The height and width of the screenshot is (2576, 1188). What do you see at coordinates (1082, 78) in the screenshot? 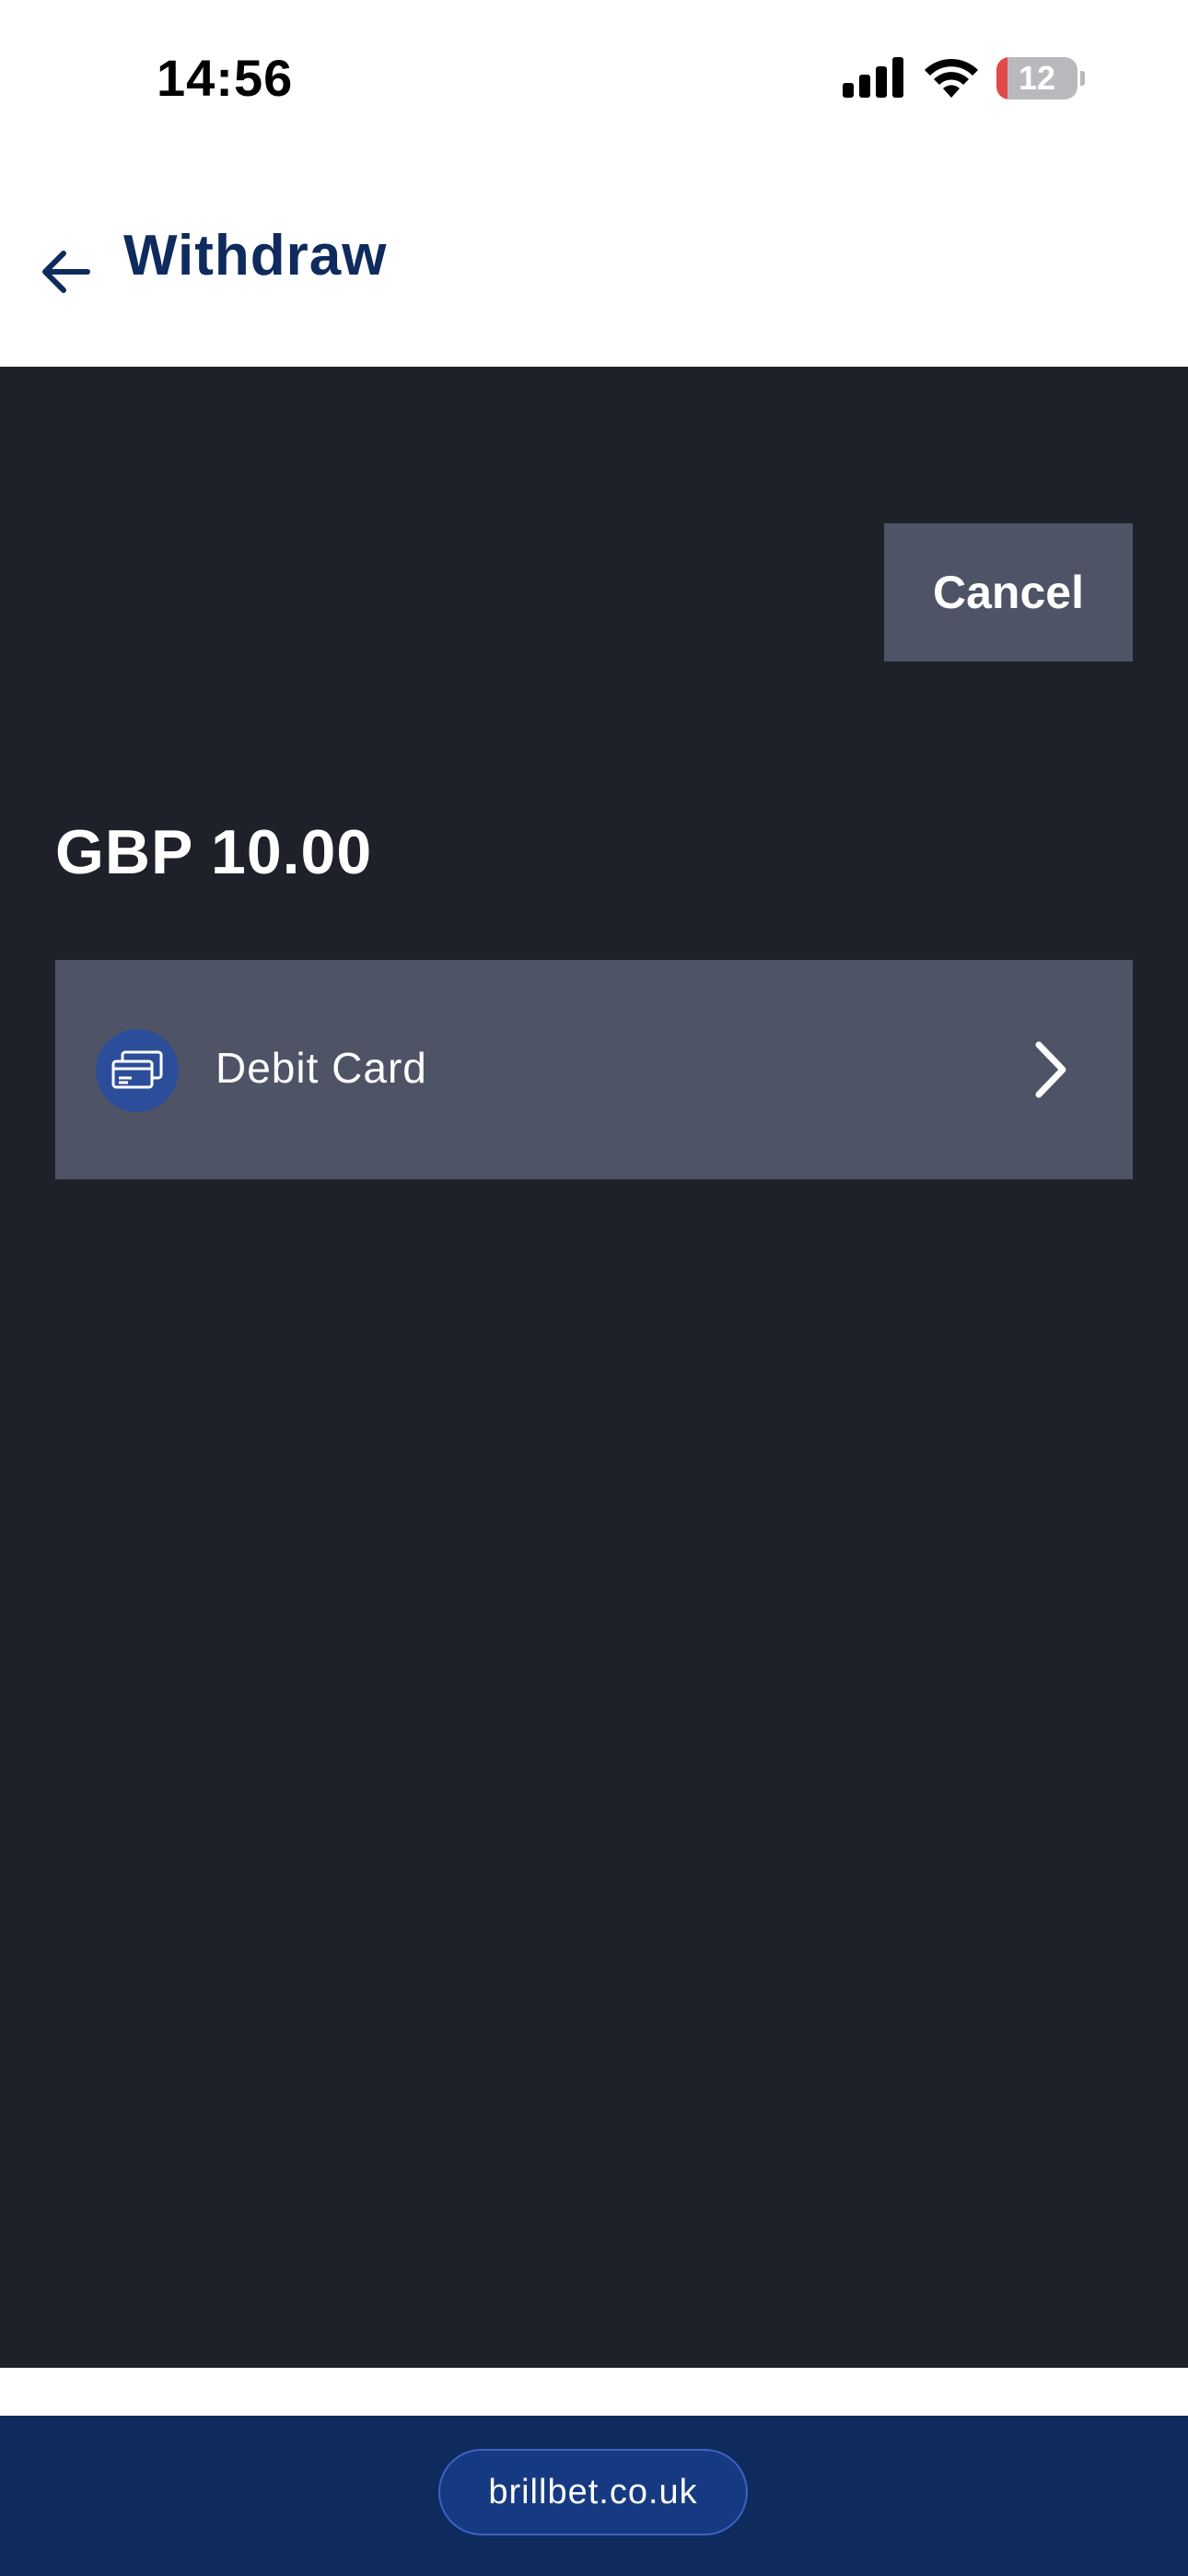
I see `battery-cap` at bounding box center [1082, 78].